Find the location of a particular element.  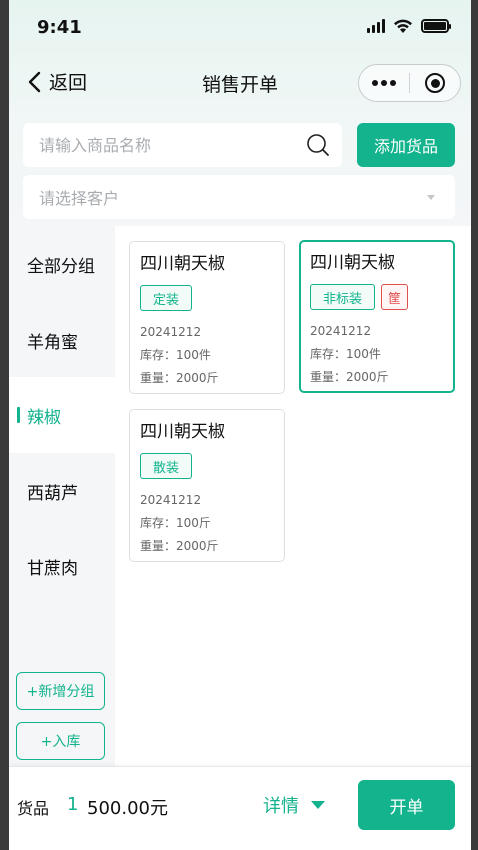

sidebar-item-zucchini: 西葫芦 is located at coordinates (62, 491).